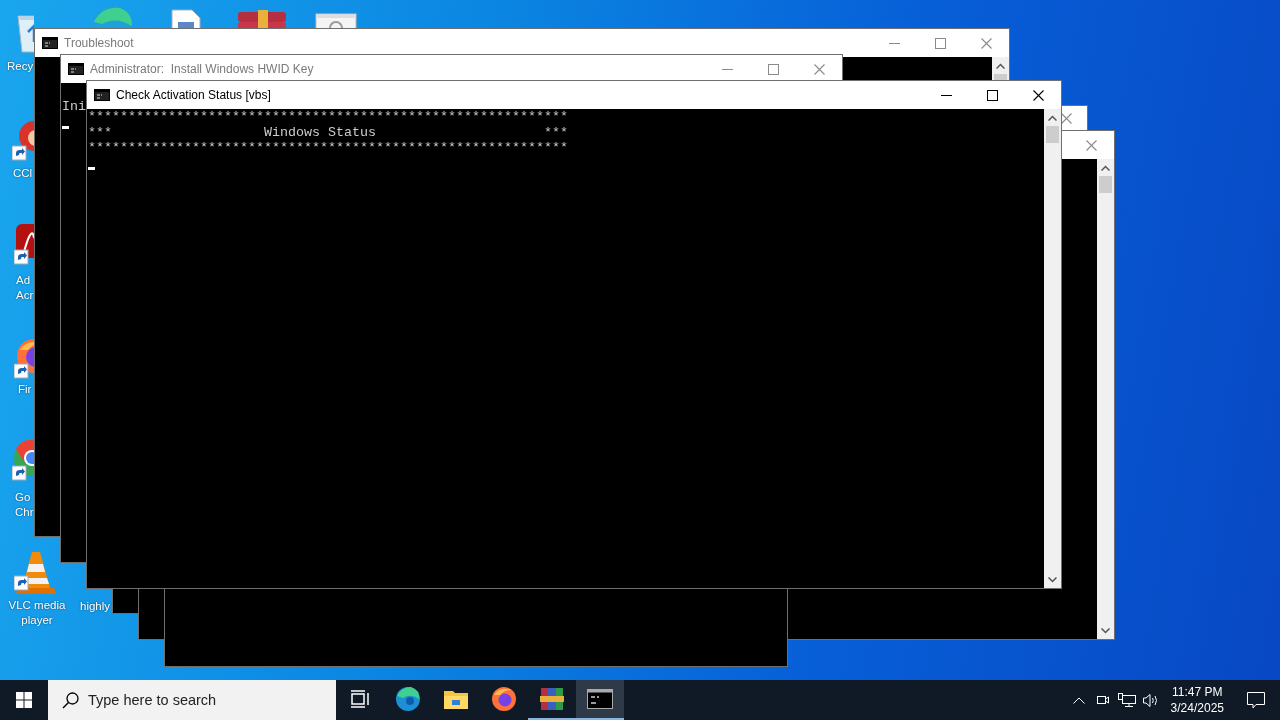 The height and width of the screenshot is (720, 1280). What do you see at coordinates (74, 107) in the screenshot?
I see `console-line: Ini` at bounding box center [74, 107].